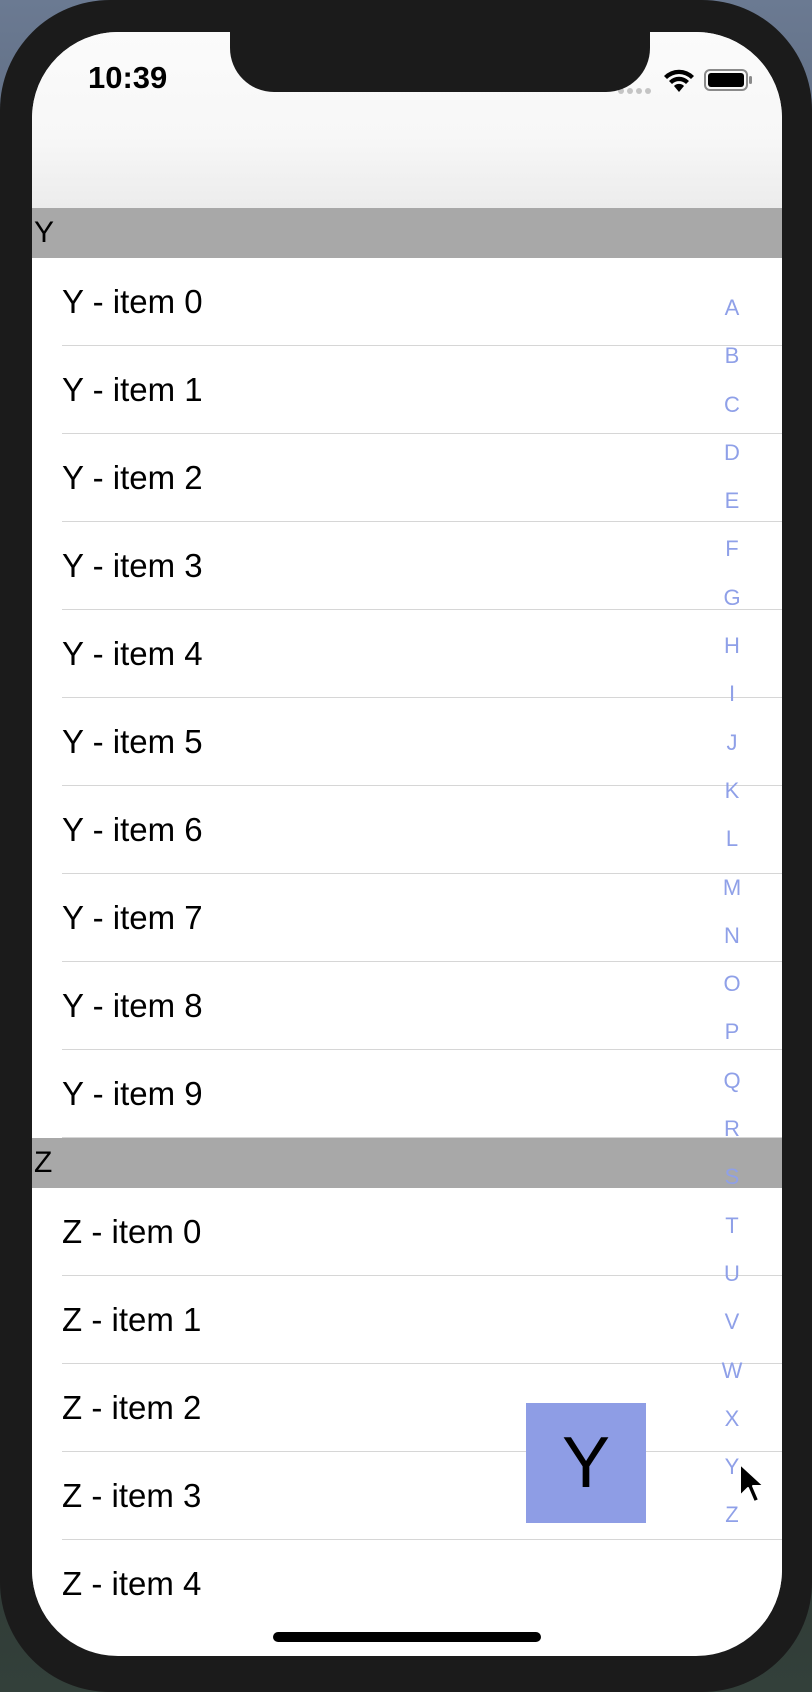 The width and height of the screenshot is (812, 1692). I want to click on list-item: Y - item 6, so click(407, 830).